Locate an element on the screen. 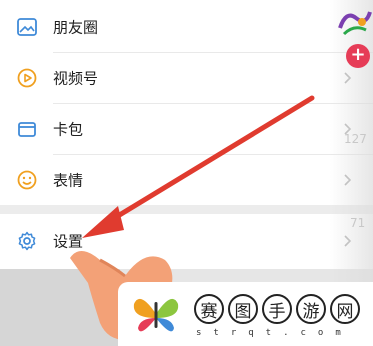  menu-item-settings: 设置 is located at coordinates (186, 241).